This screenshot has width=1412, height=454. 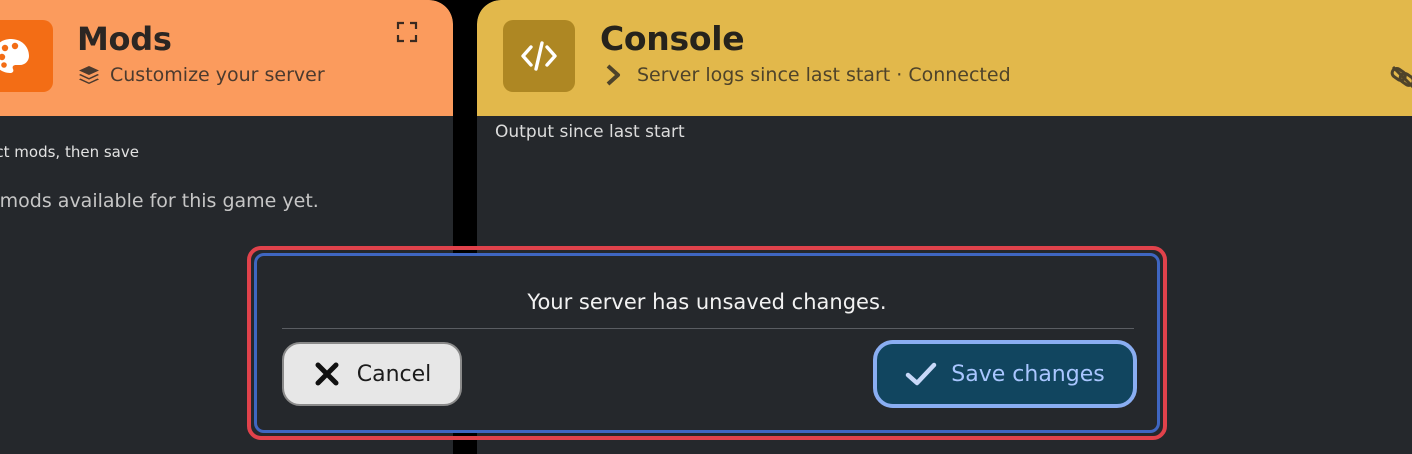 What do you see at coordinates (921, 374) in the screenshot?
I see `check-icon` at bounding box center [921, 374].